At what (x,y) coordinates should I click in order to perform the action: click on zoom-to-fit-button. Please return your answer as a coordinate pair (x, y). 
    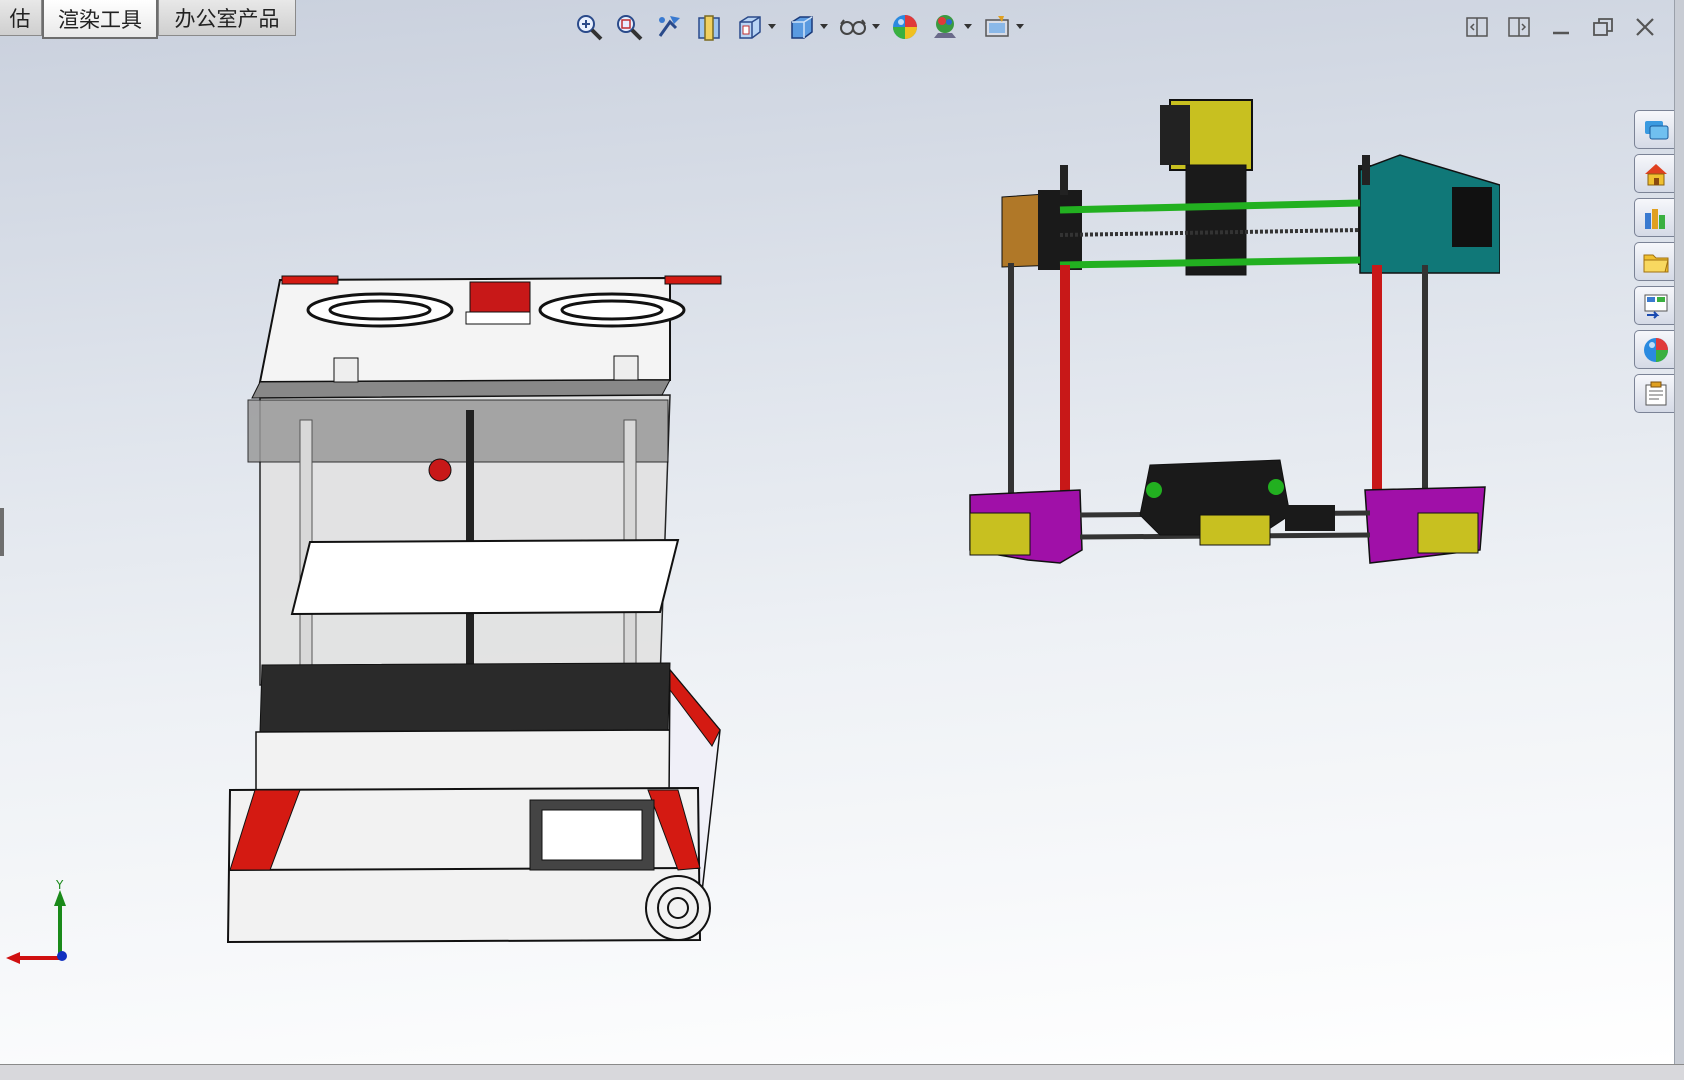
    Looking at the image, I should click on (589, 27).